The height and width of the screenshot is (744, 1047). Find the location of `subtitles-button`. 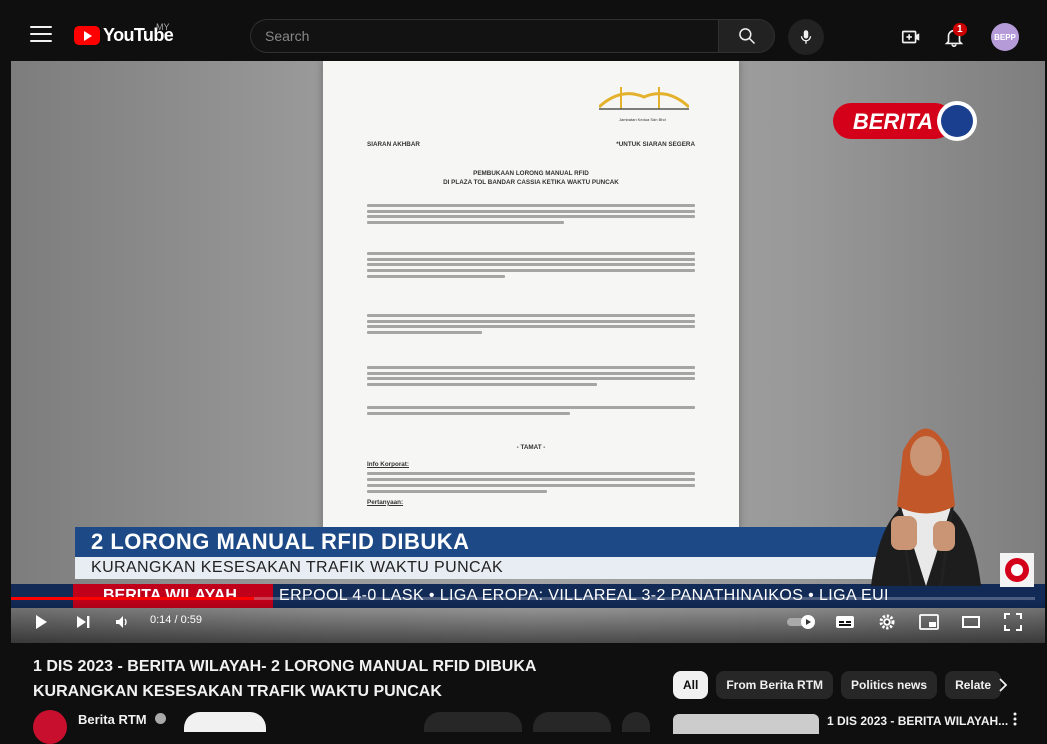

subtitles-button is located at coordinates (845, 622).